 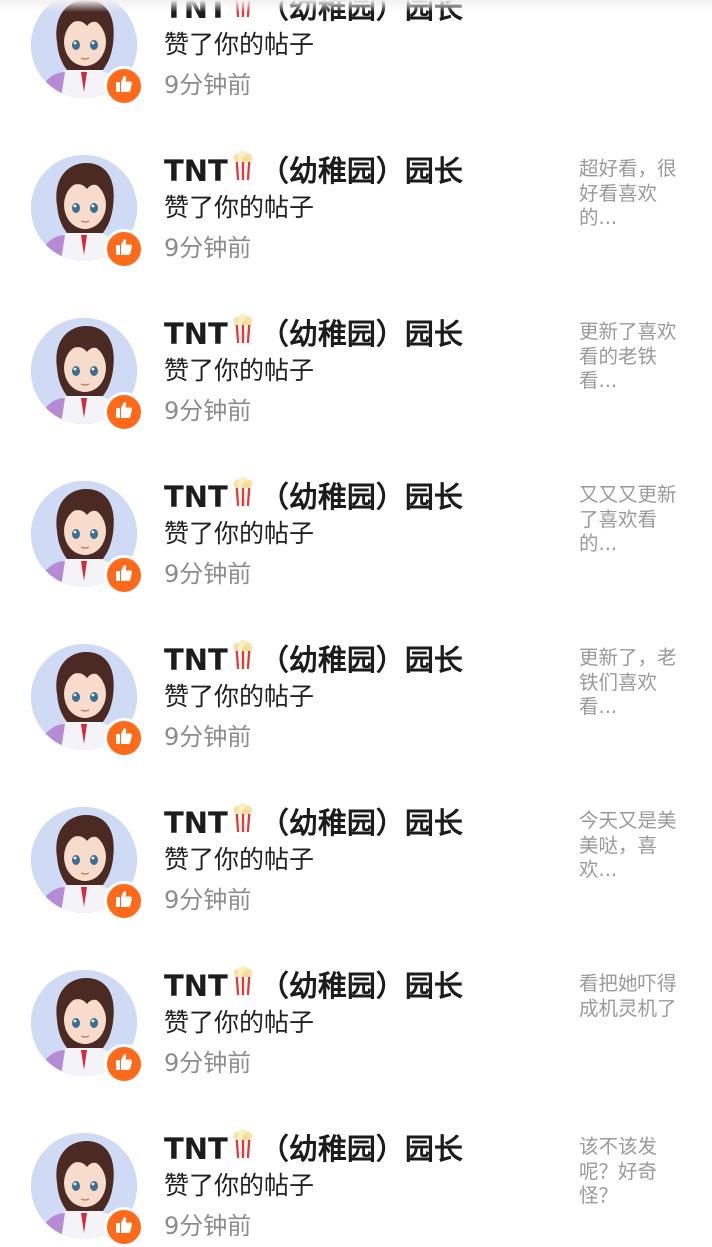 I want to click on like-badge, so click(x=124, y=1227).